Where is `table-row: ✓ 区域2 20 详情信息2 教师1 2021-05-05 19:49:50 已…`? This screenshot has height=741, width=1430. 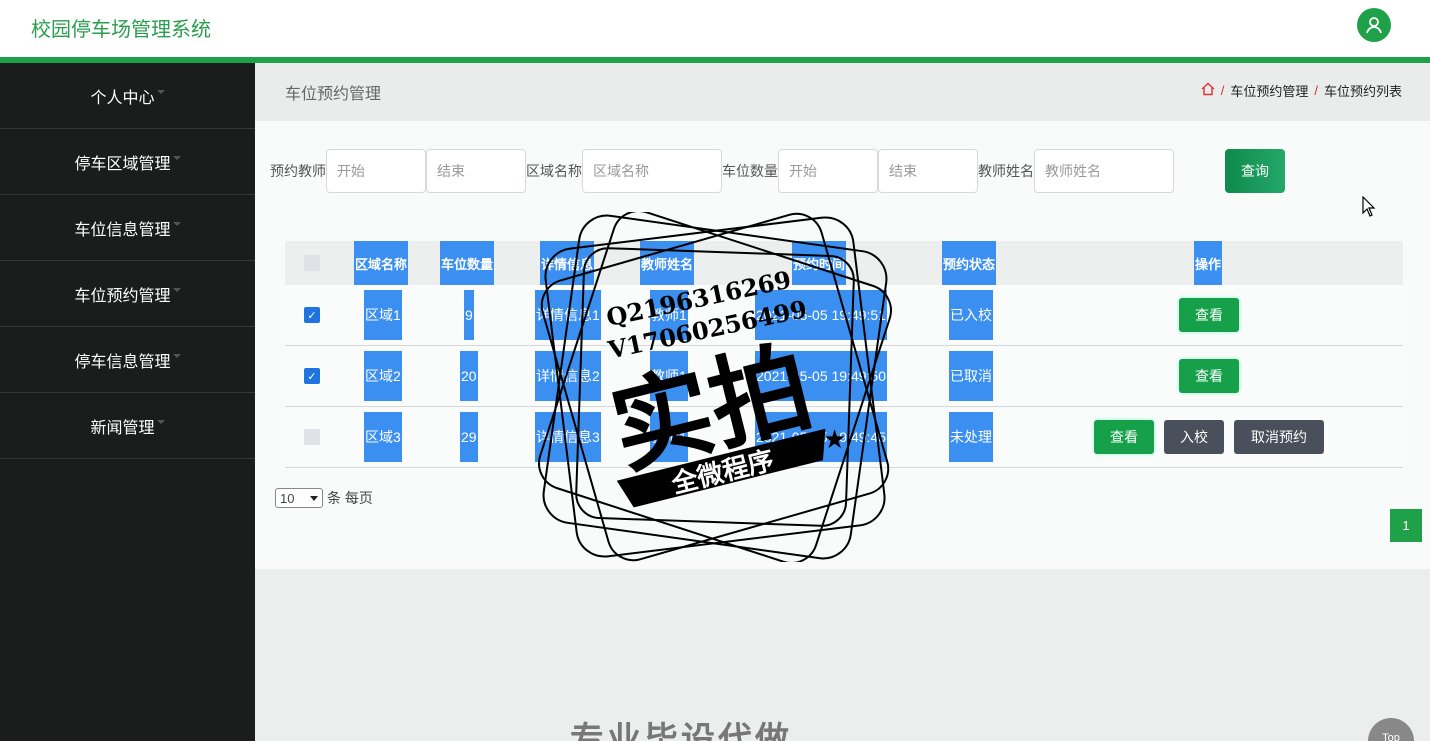
table-row: ✓ 区域2 20 详情信息2 教师1 2021-05-05 19:49:50 已… is located at coordinates (844, 376).